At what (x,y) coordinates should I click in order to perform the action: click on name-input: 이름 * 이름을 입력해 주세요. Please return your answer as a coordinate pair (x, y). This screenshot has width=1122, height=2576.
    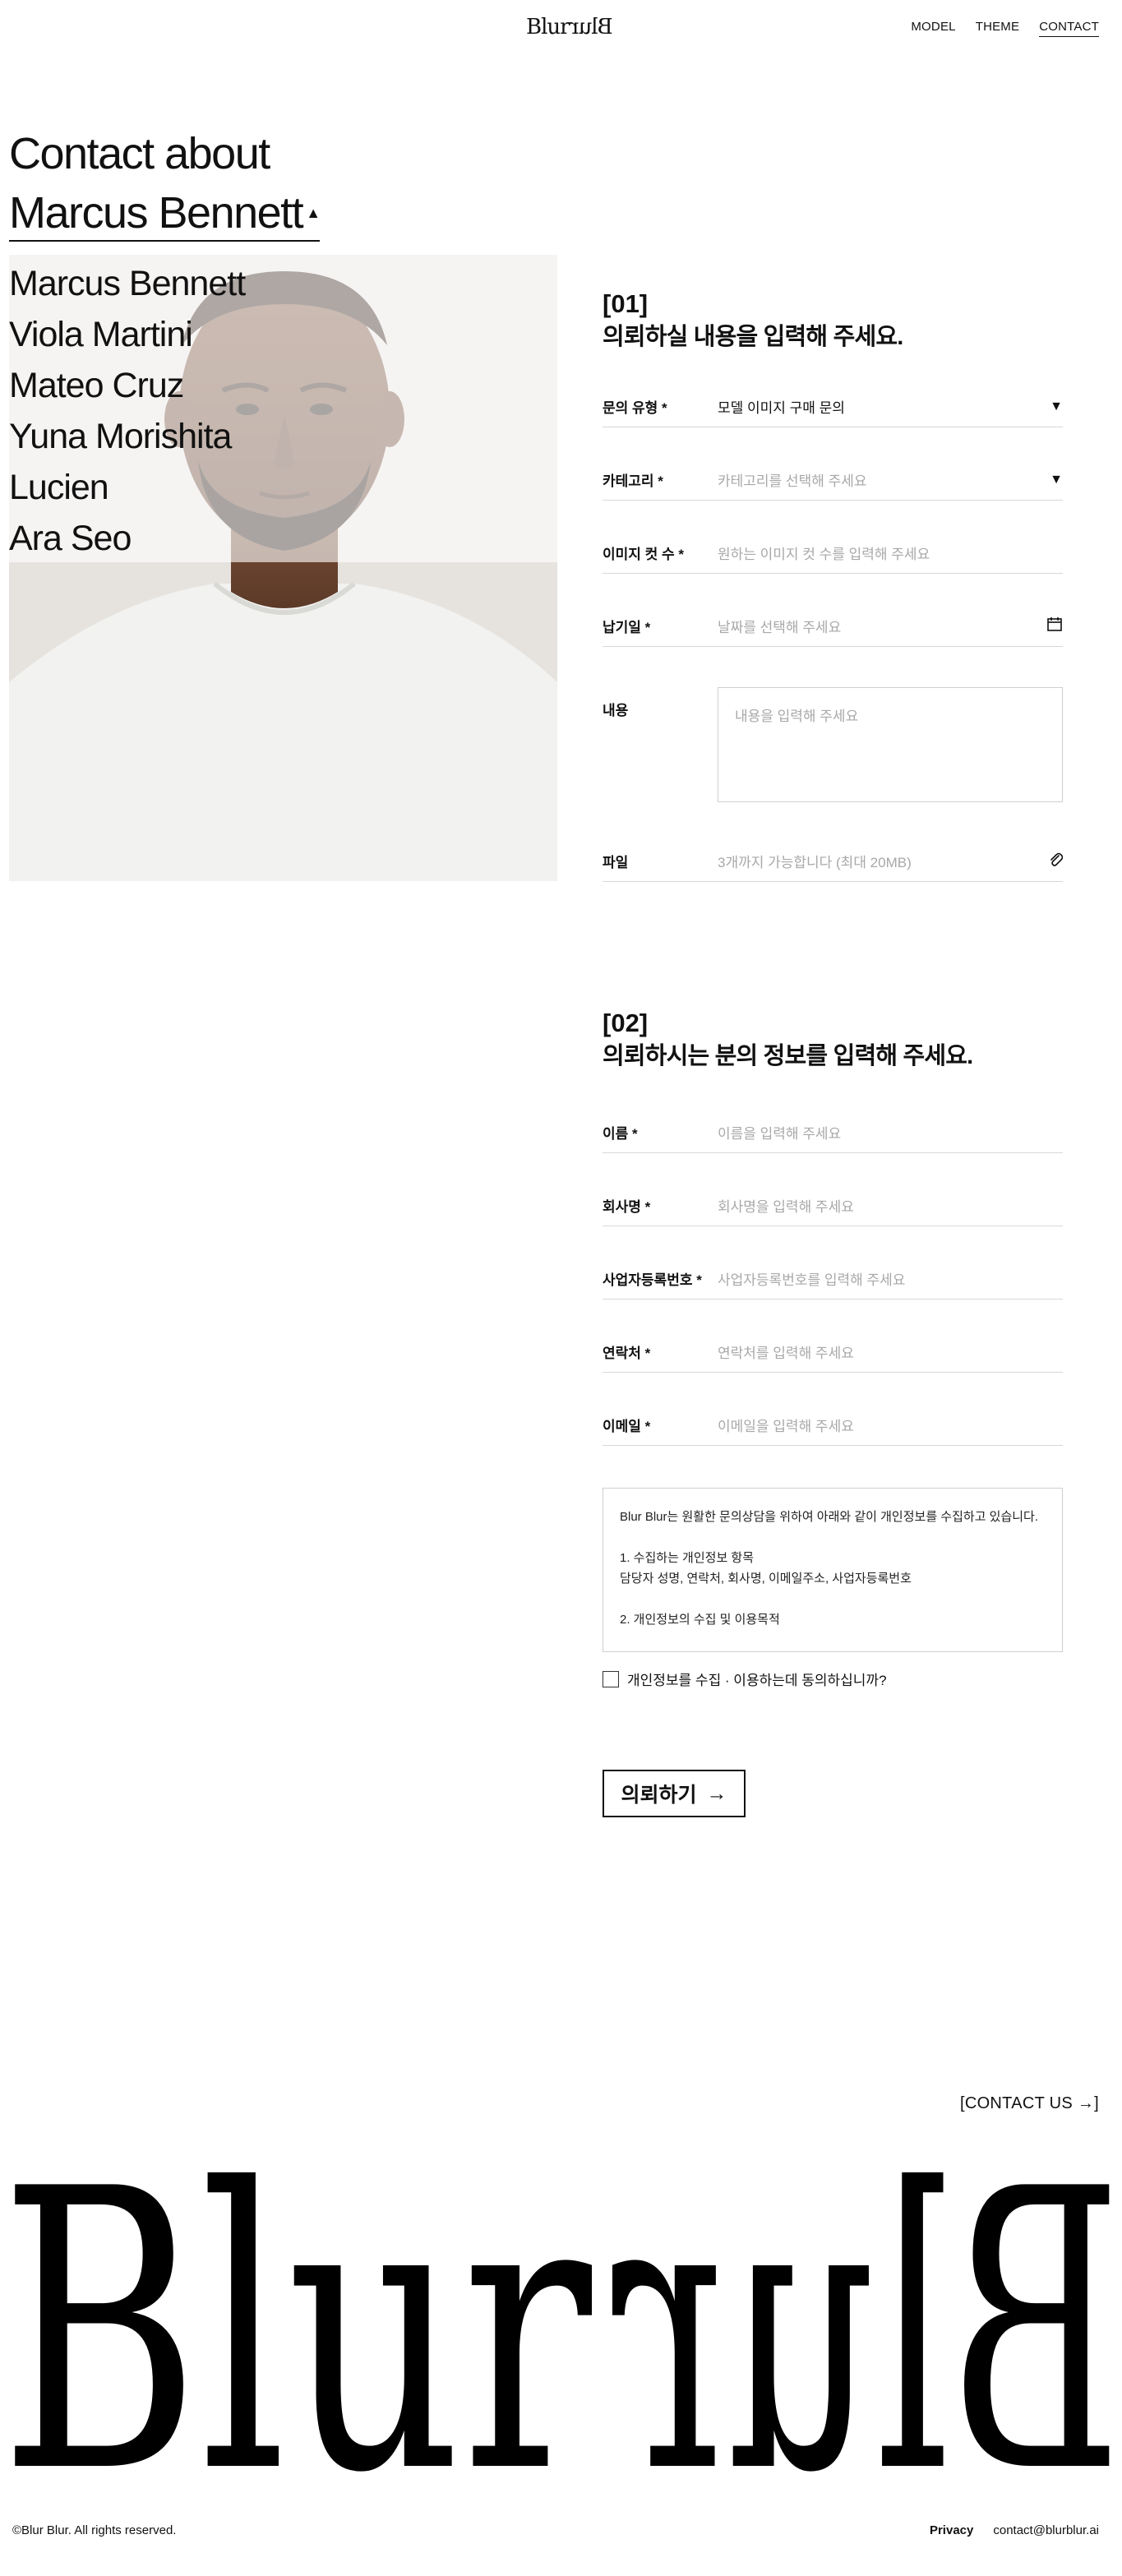
    Looking at the image, I should click on (833, 1132).